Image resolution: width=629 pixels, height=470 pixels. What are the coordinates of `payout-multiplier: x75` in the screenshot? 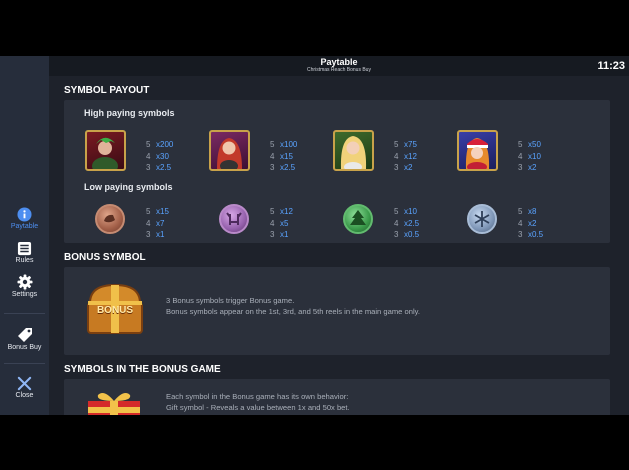 It's located at (410, 144).